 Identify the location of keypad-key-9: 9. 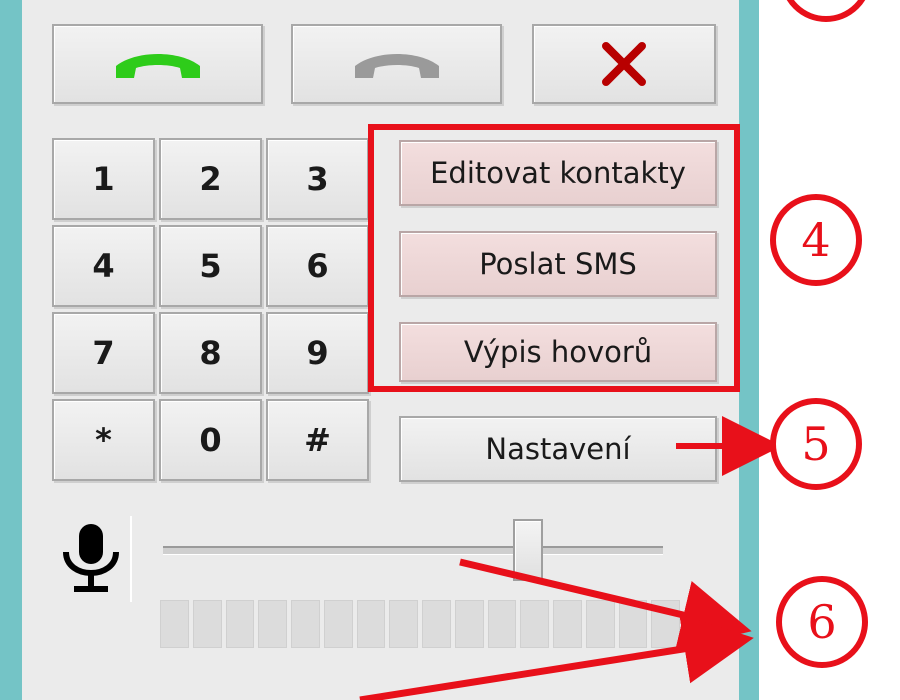
(317, 353).